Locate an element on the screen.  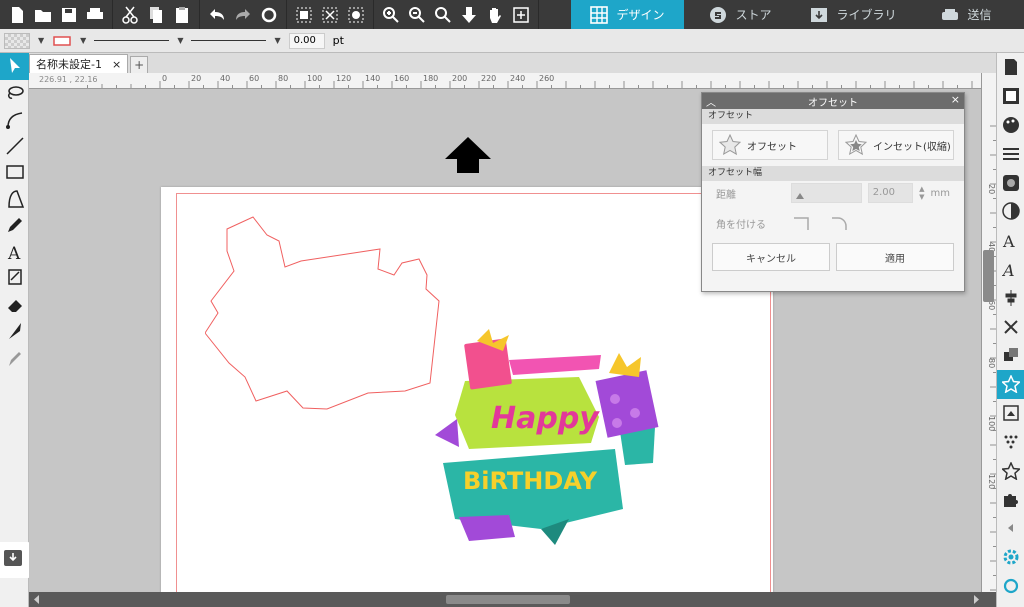
happy-text: Happy is located at coordinates (545, 418).